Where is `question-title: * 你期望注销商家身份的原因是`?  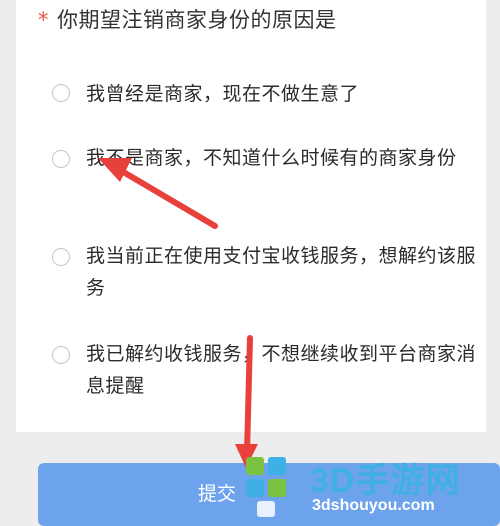 question-title: * 你期望注销商家身份的原因是 is located at coordinates (187, 19).